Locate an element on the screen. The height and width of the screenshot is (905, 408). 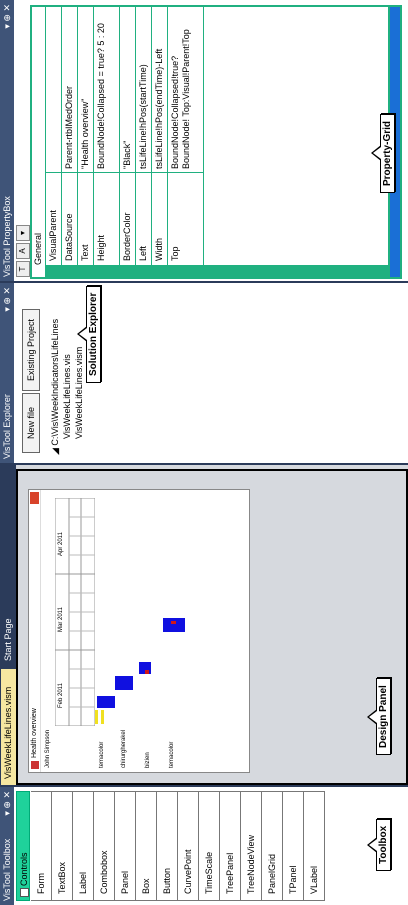
document-tabs: VisWeekLifeLines.vism ✕ Start Page is located at coordinates (14, 625).